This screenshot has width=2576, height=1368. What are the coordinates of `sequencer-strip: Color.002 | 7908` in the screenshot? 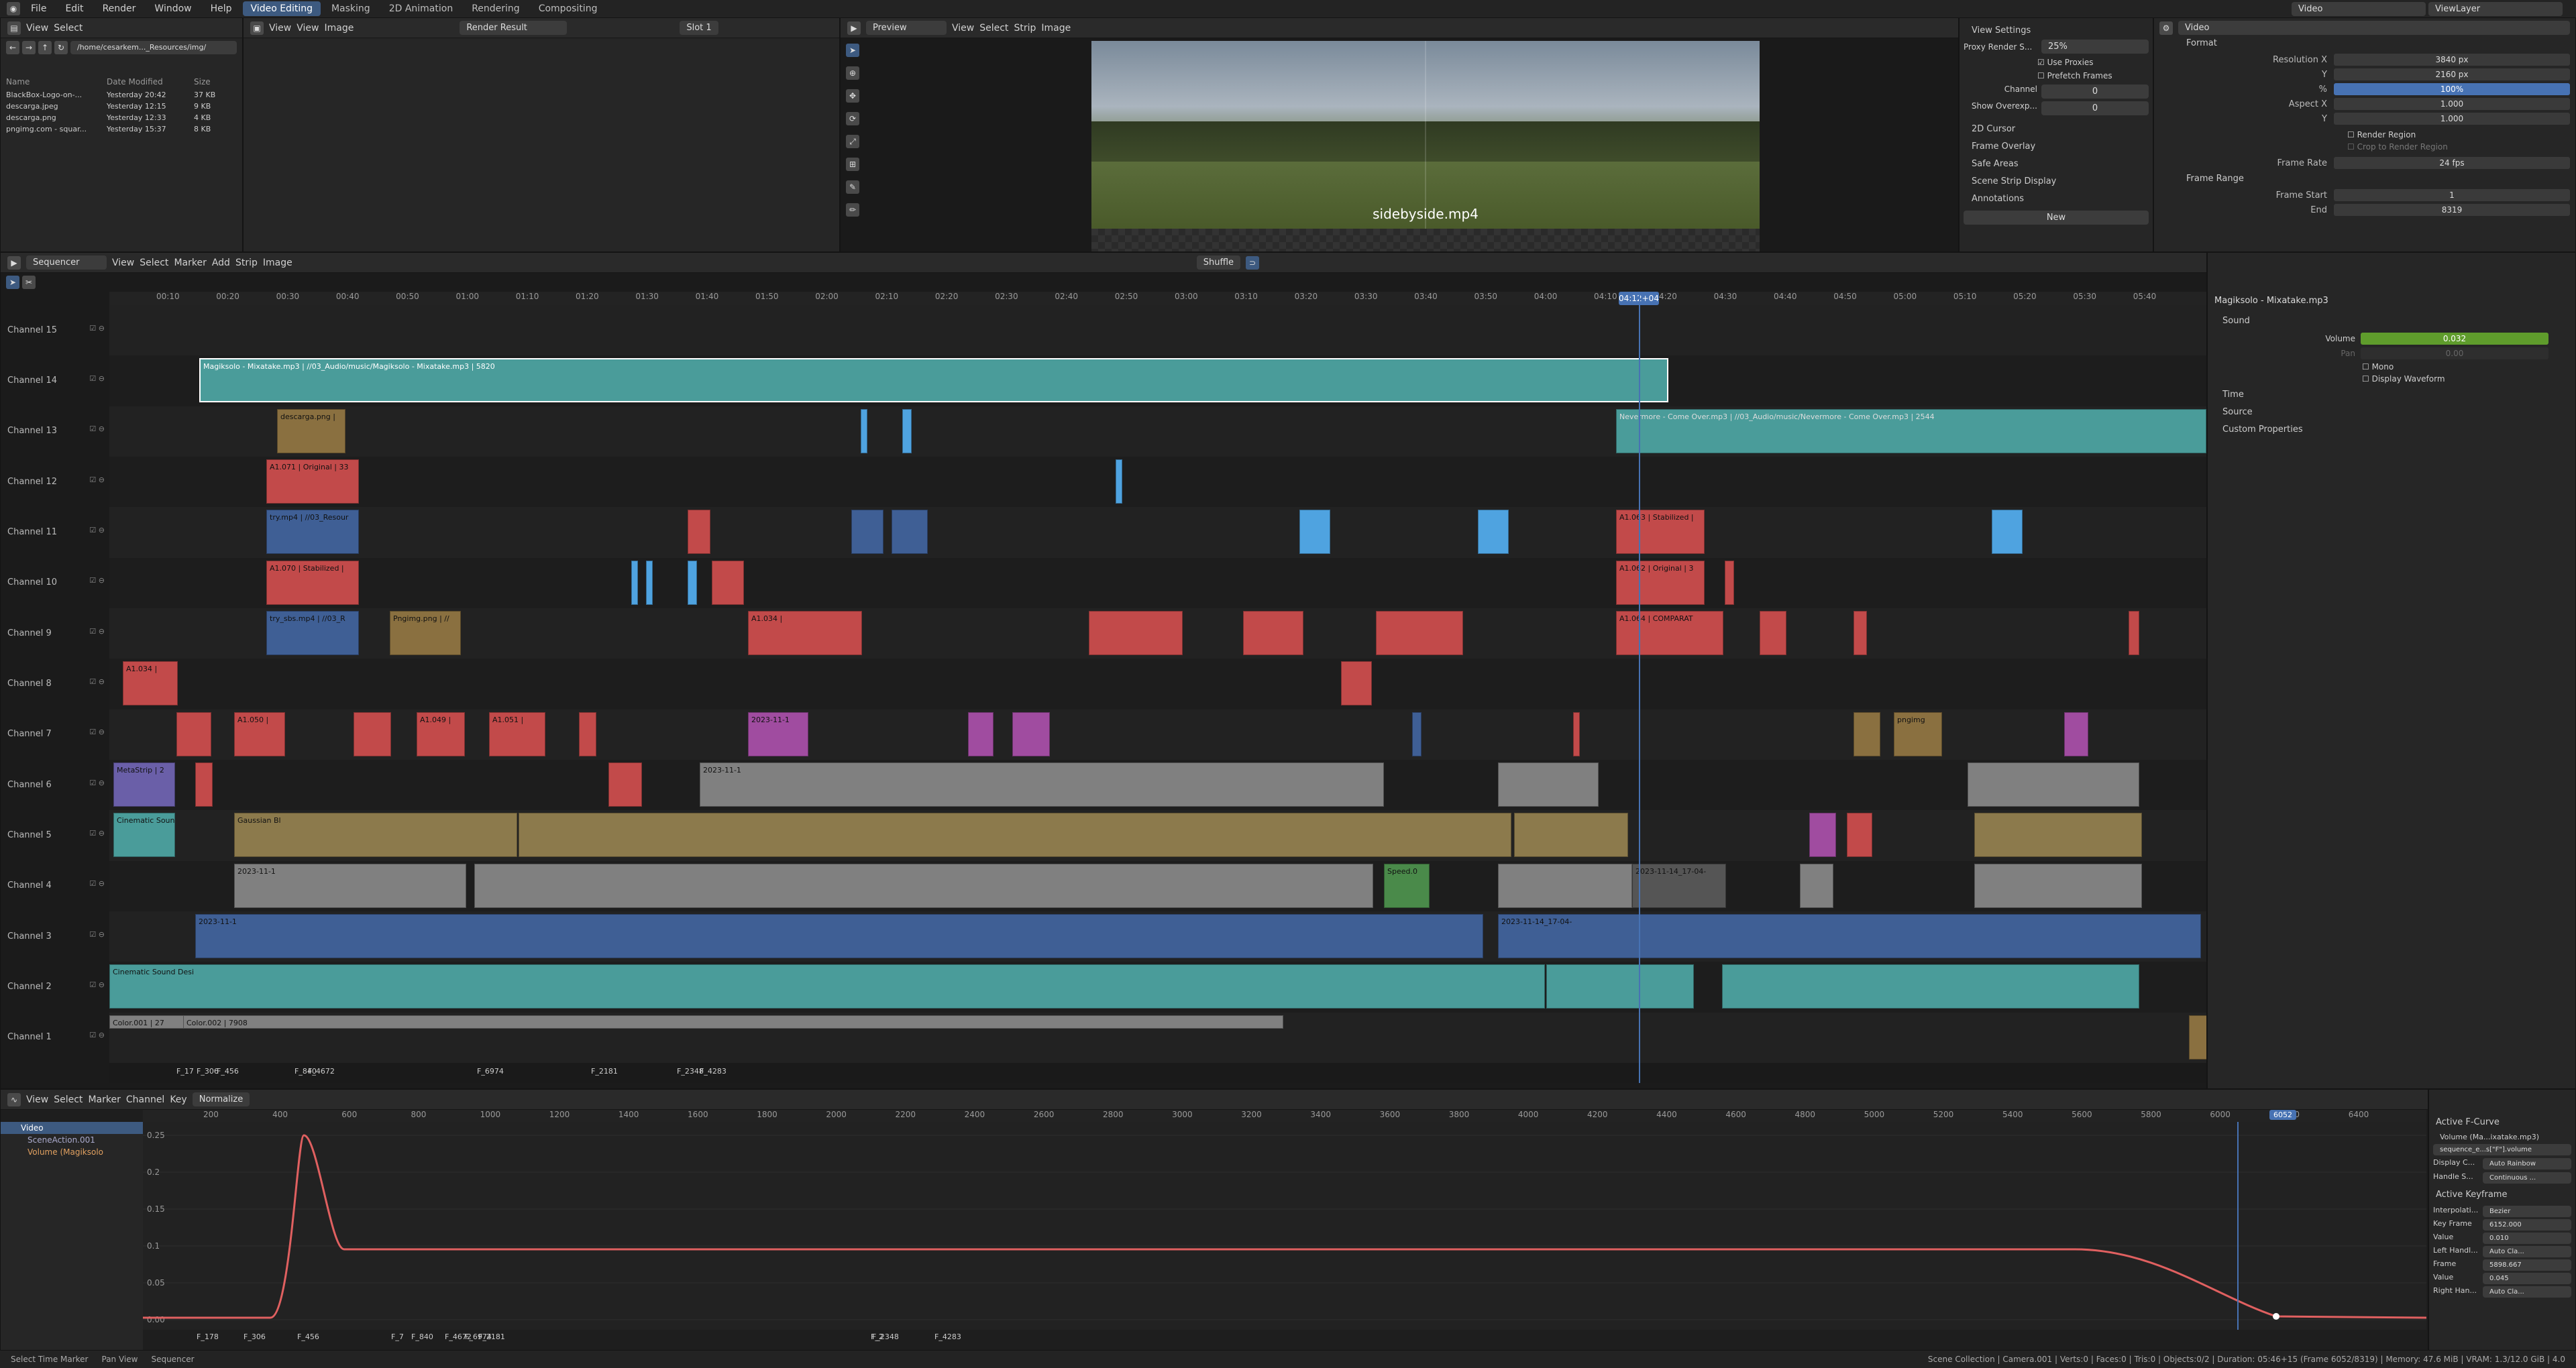 It's located at (733, 1022).